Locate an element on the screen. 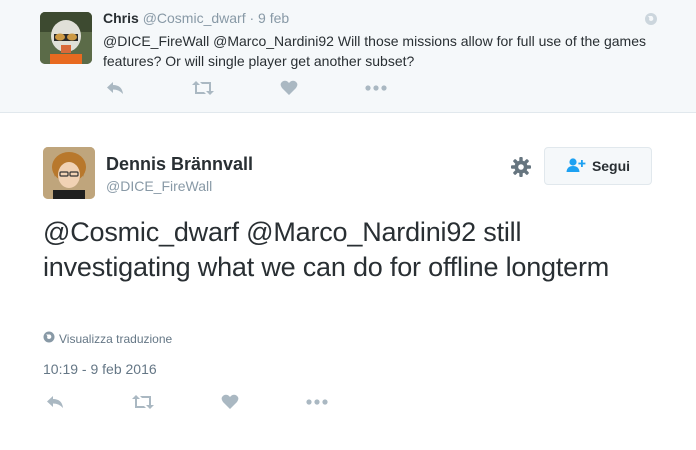 Image resolution: width=696 pixels, height=450 pixels. author-name: Chris is located at coordinates (121, 18).